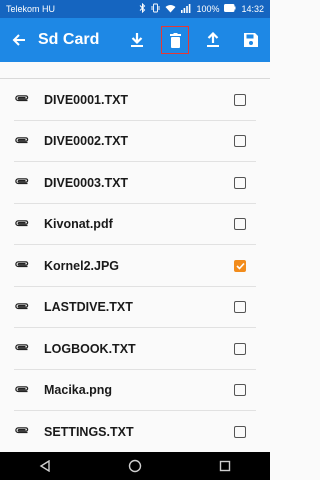  What do you see at coordinates (82, 265) in the screenshot?
I see `file-name: Kornel2.JPG` at bounding box center [82, 265].